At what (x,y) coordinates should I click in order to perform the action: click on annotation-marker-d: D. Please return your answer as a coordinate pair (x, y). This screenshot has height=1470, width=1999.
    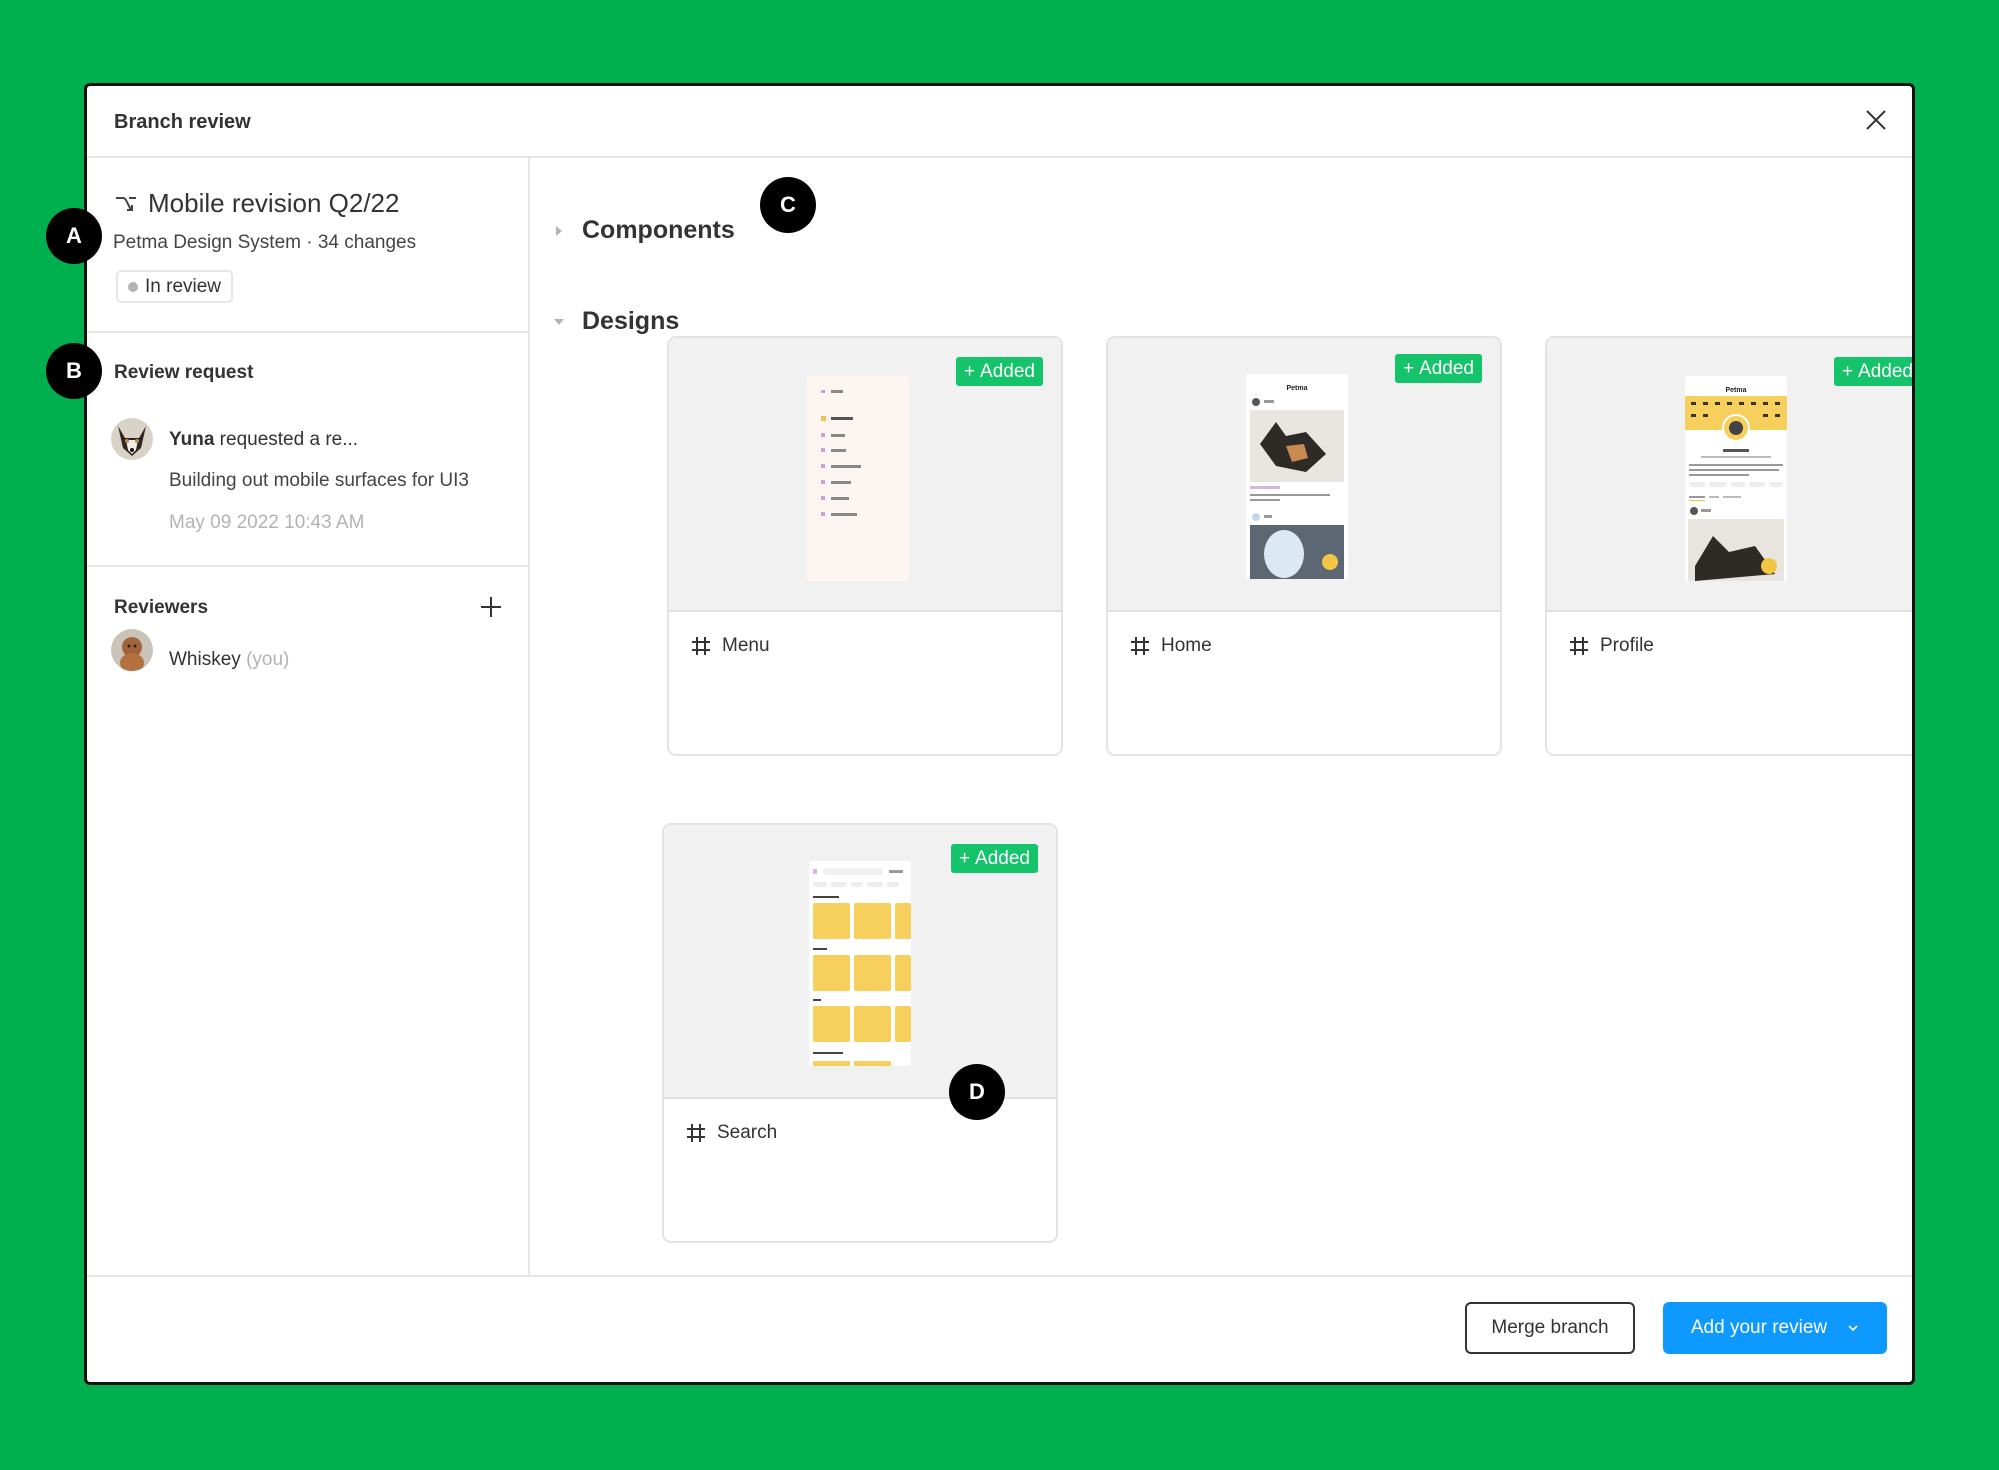
    Looking at the image, I should click on (977, 1092).